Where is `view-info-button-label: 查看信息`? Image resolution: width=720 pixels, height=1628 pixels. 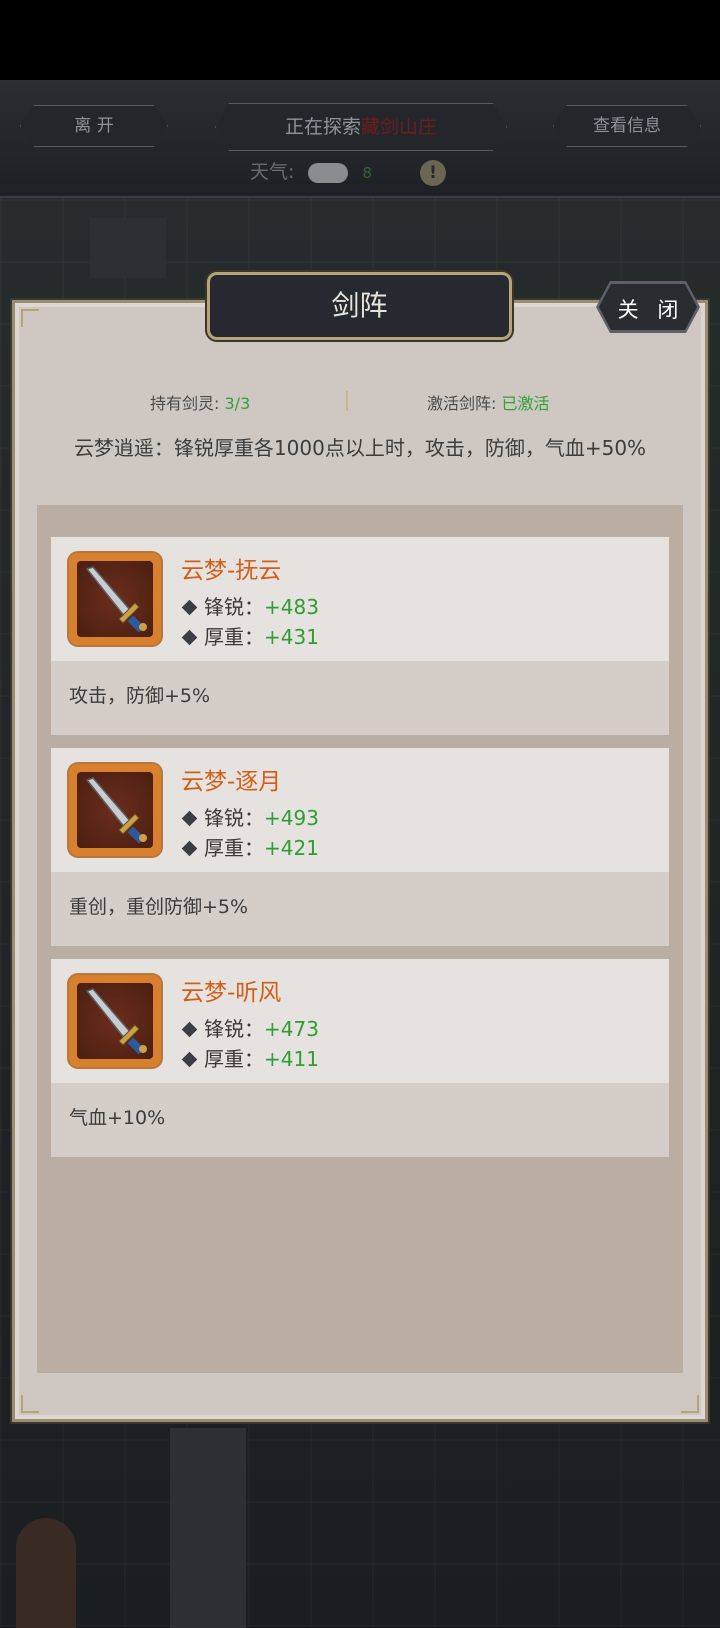 view-info-button-label: 查看信息 is located at coordinates (627, 126).